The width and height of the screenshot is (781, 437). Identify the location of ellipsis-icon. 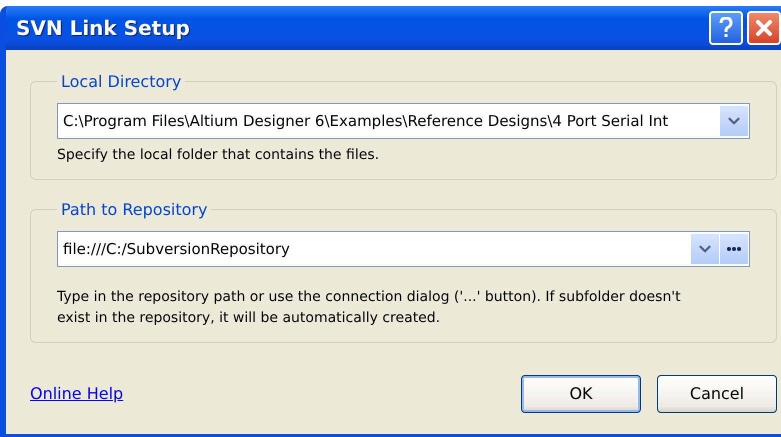
(734, 249).